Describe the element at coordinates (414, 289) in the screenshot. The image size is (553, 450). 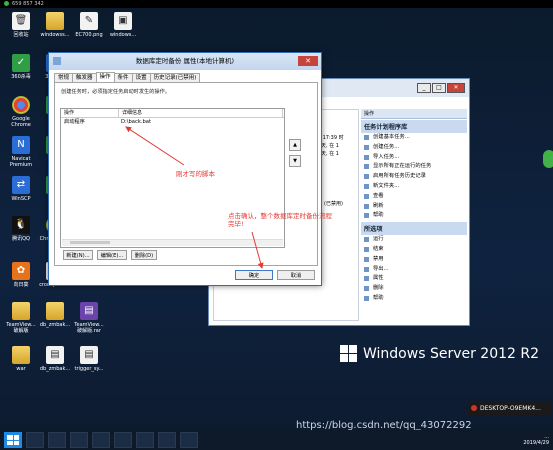
I see `action-item: 删除` at that location.